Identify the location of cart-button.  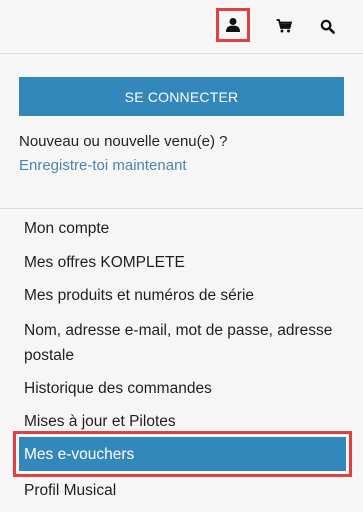
(284, 26).